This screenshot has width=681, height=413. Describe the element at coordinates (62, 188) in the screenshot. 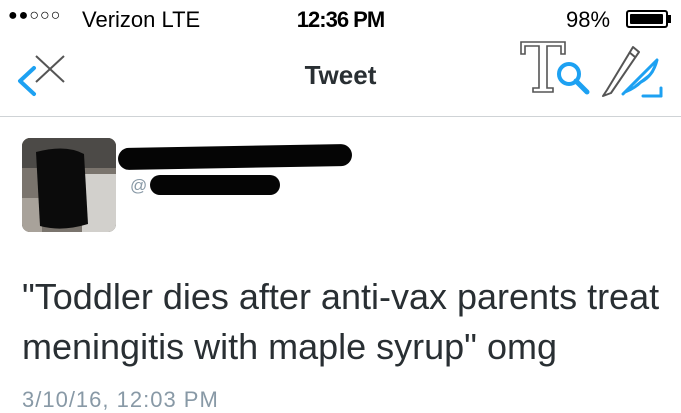

I see `redaction-mark` at that location.